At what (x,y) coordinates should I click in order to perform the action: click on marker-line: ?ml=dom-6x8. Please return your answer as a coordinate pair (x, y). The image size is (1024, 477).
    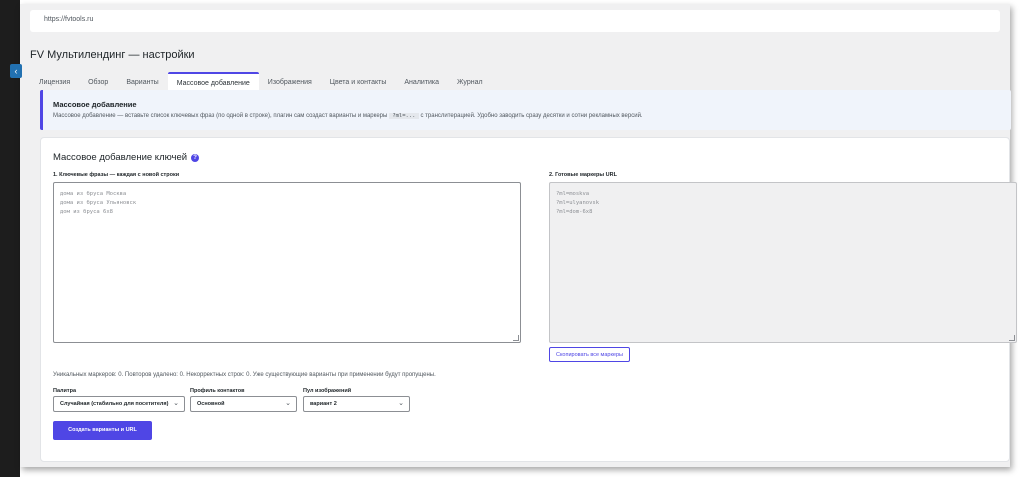
    Looking at the image, I should click on (574, 212).